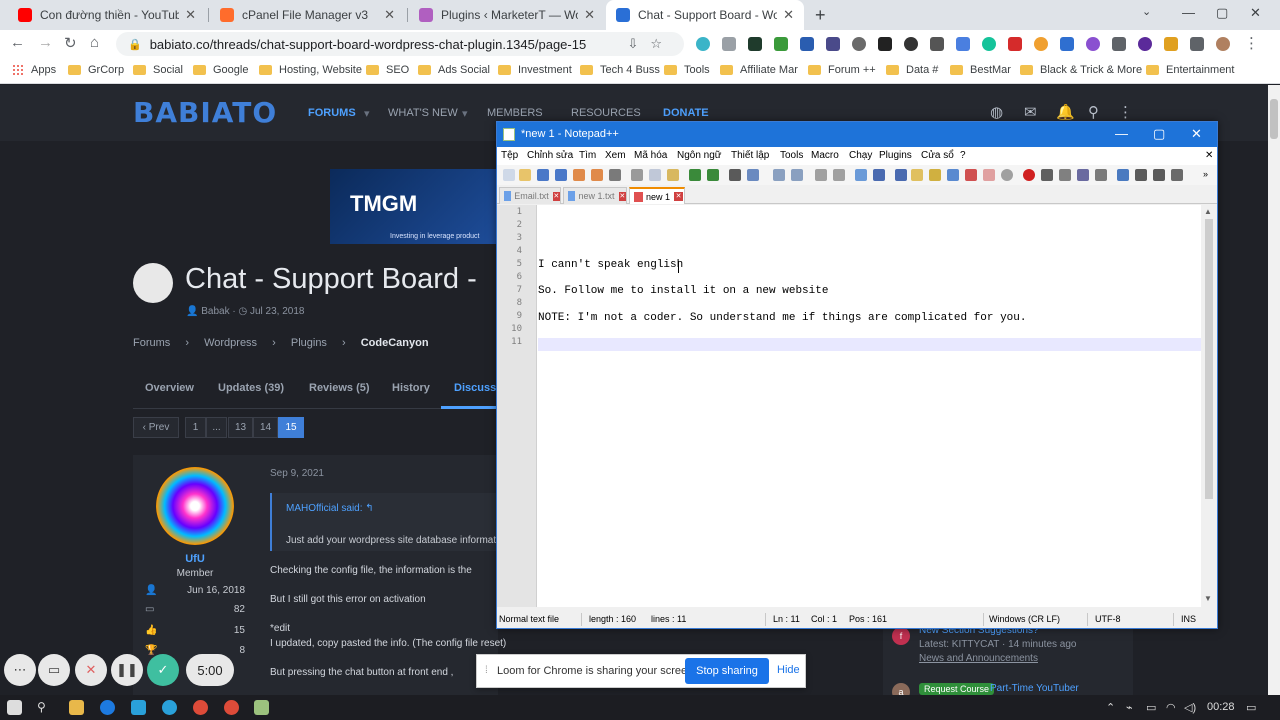  I want to click on search-icon: ⚲, so click(44, 707).